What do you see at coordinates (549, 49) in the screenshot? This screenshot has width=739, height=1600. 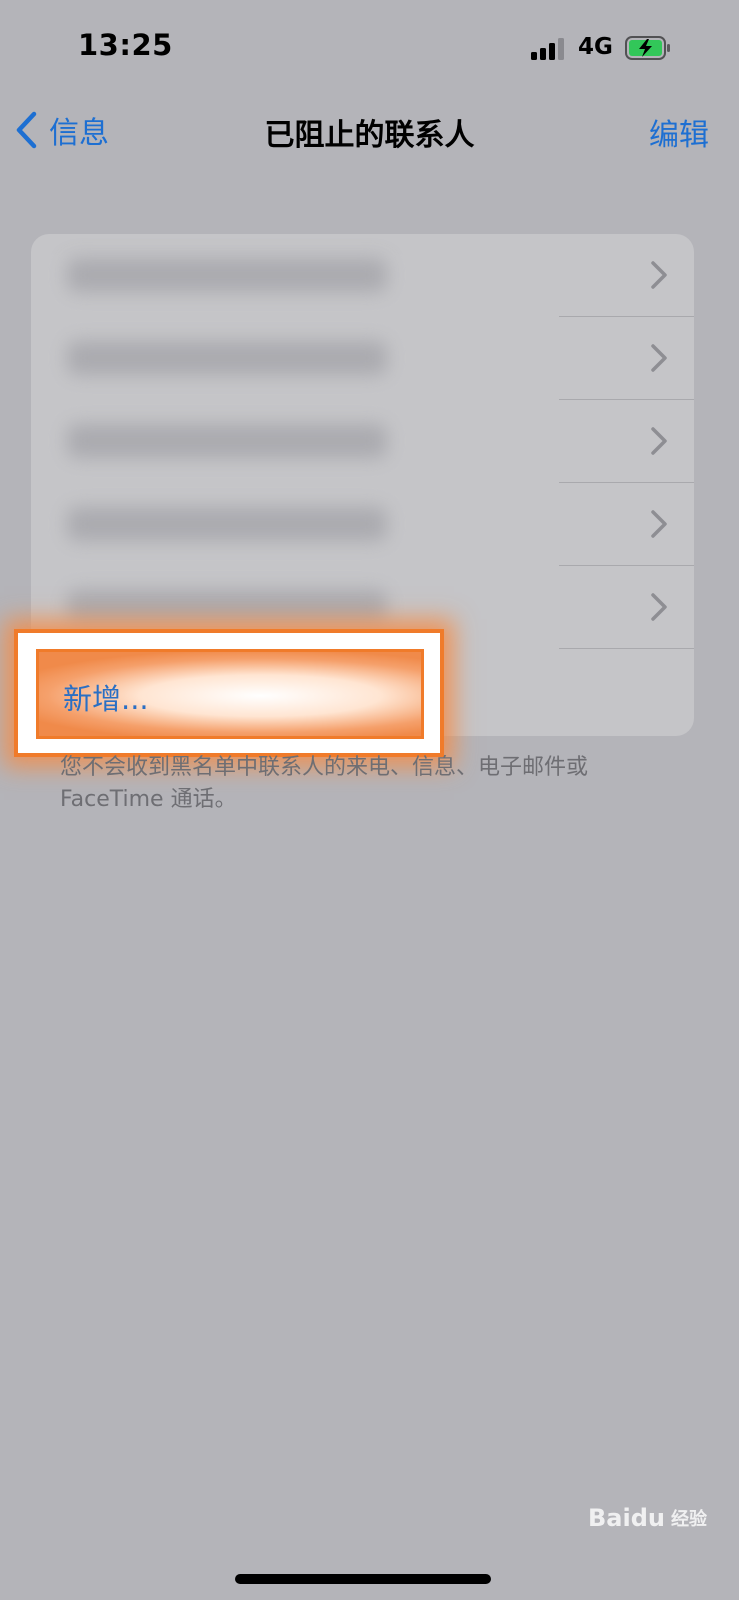 I see `cellular-signal-icon` at bounding box center [549, 49].